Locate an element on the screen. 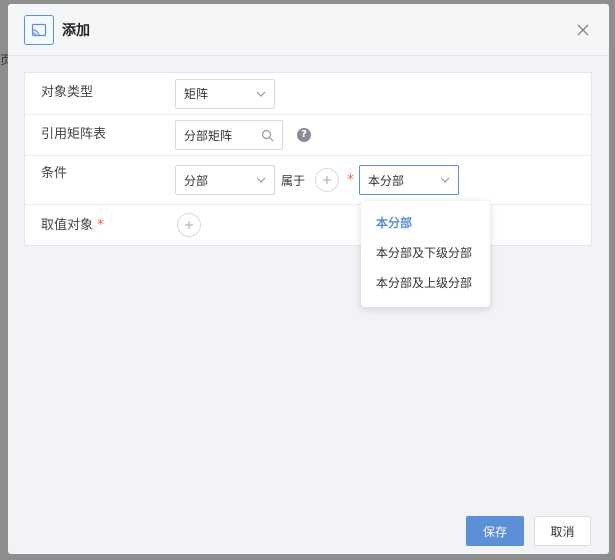  form-row-value-object: 取值对象 * is located at coordinates (308, 225).